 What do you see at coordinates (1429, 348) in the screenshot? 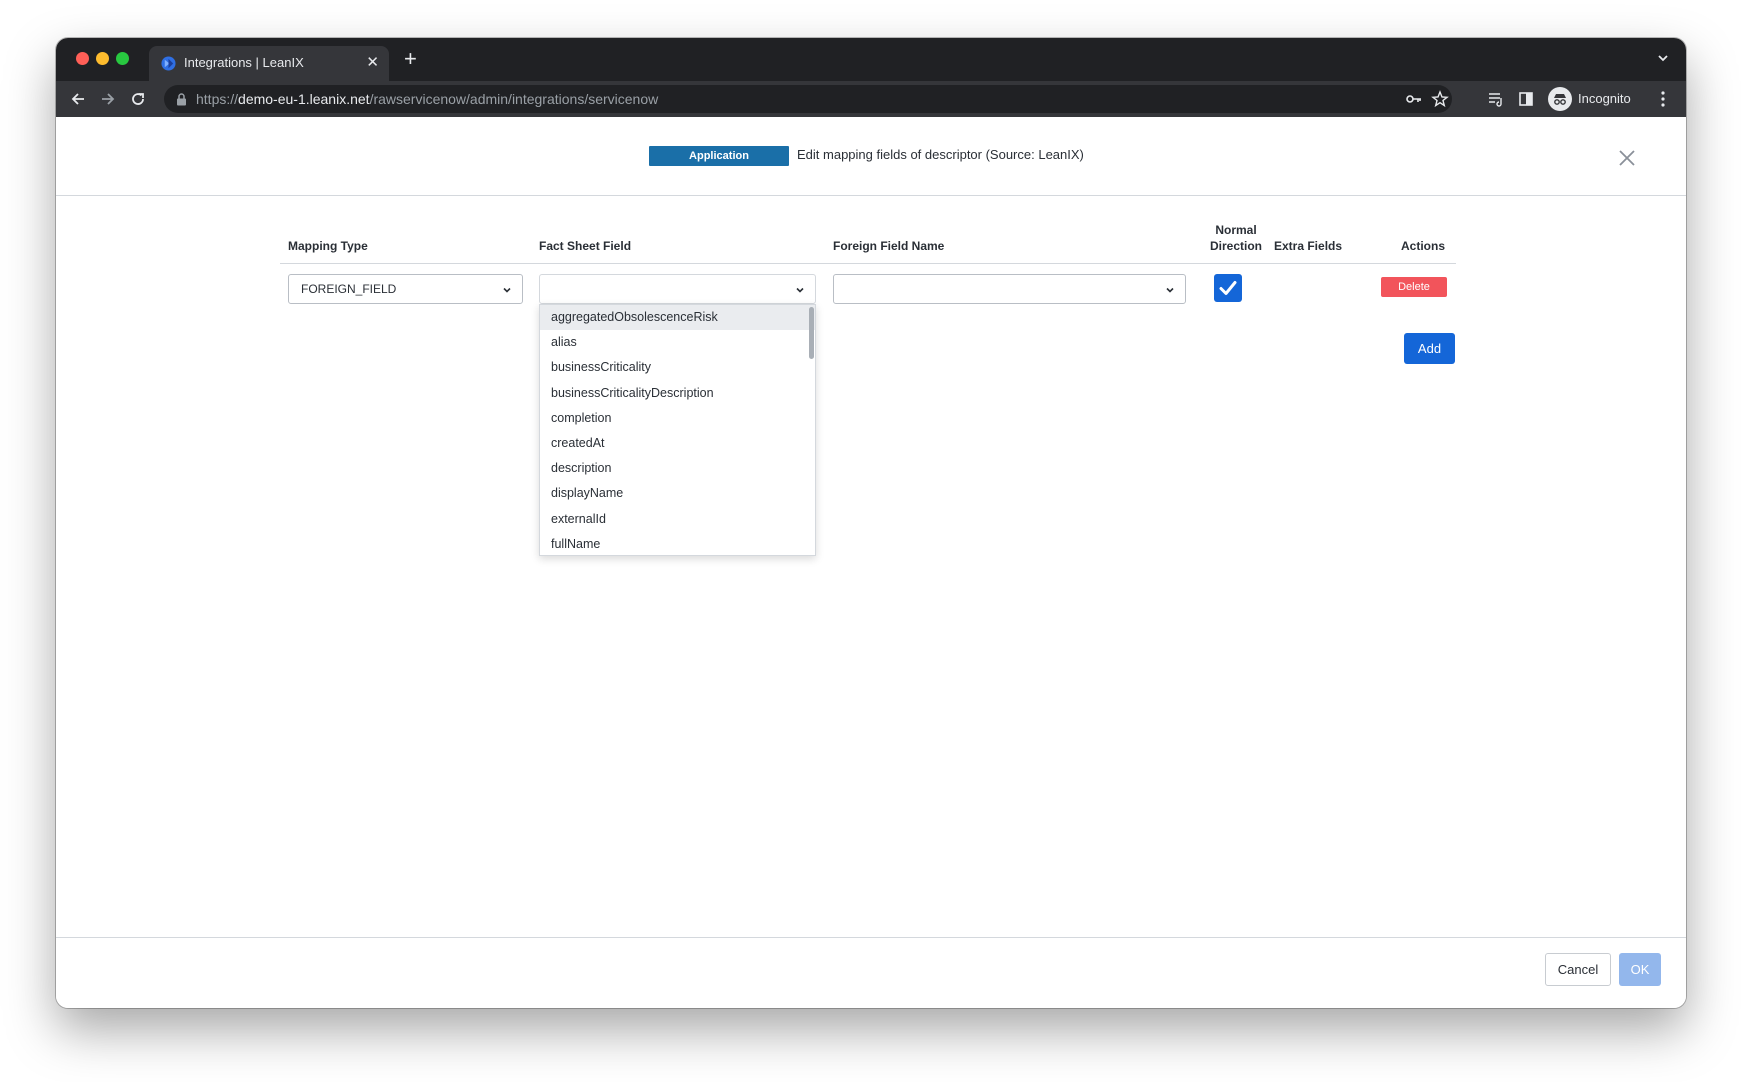
I see `add-button: Add` at bounding box center [1429, 348].